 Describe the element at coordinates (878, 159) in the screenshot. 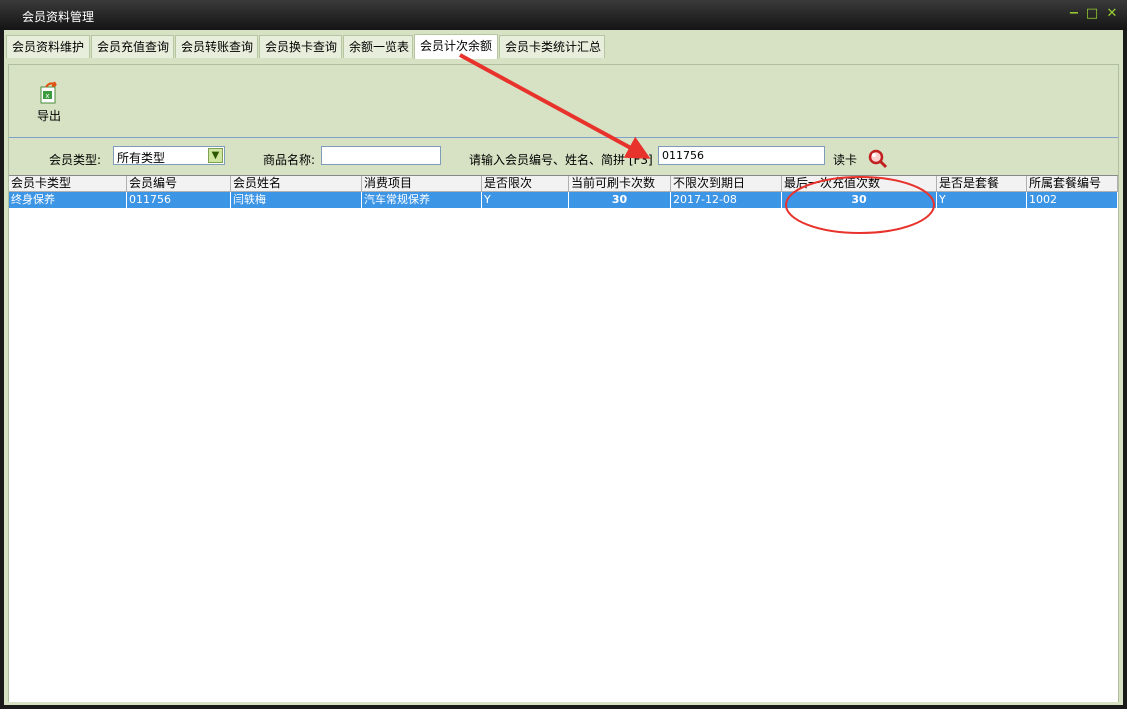

I see `magnifier-icon` at that location.